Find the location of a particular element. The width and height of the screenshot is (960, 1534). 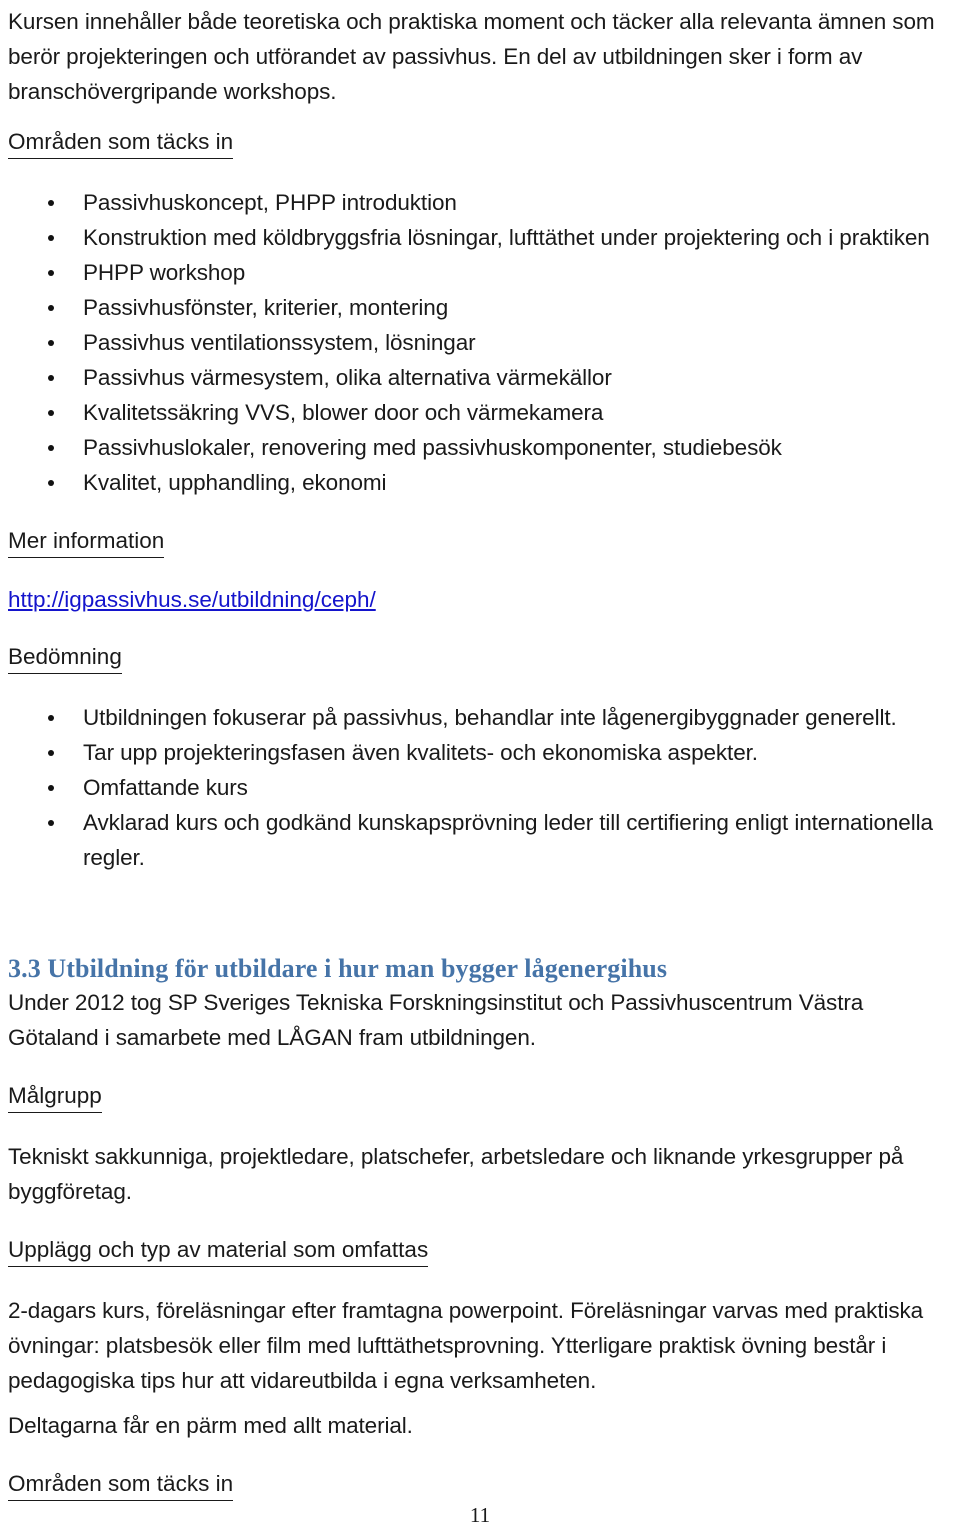

list-item: Kvalitet, upphandling, ekonomi is located at coordinates (480, 482).